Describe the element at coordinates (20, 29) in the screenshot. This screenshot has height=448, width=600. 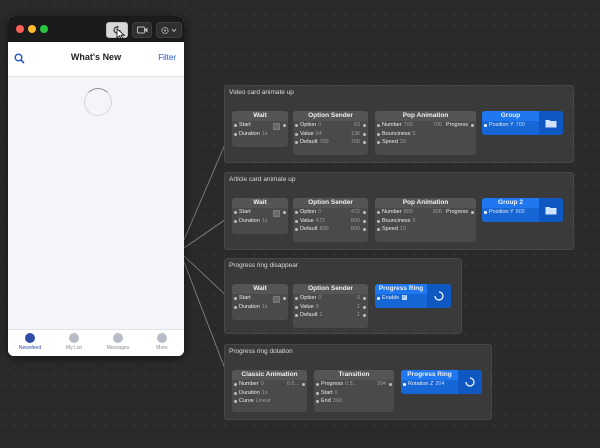
I see `close-window-button` at that location.